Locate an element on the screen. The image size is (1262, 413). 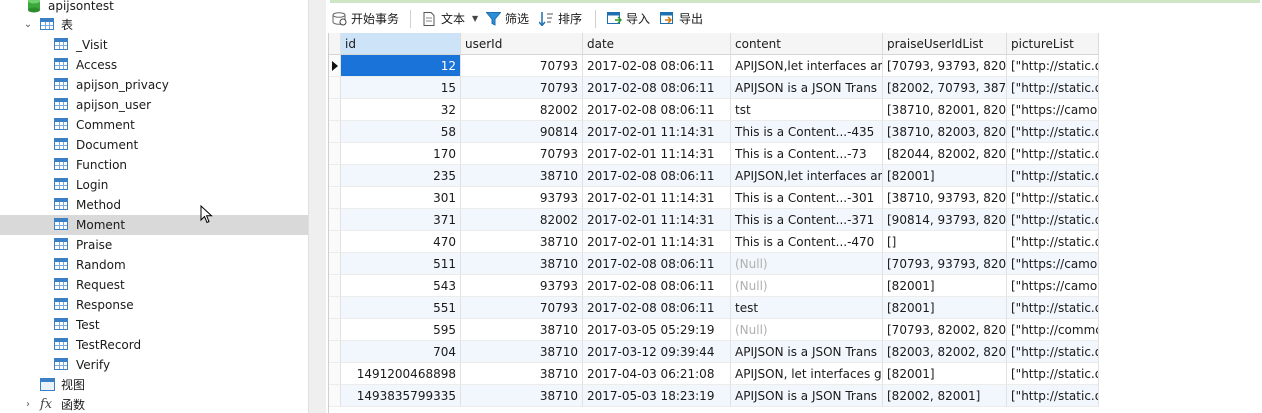
tree-item-table: Document is located at coordinates (154, 145).